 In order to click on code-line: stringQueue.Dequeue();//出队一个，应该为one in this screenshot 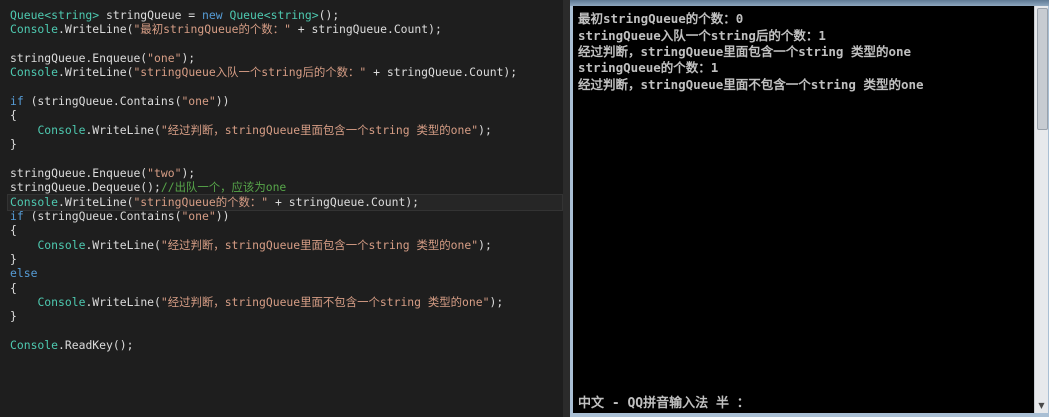, I will do `click(286, 187)`.